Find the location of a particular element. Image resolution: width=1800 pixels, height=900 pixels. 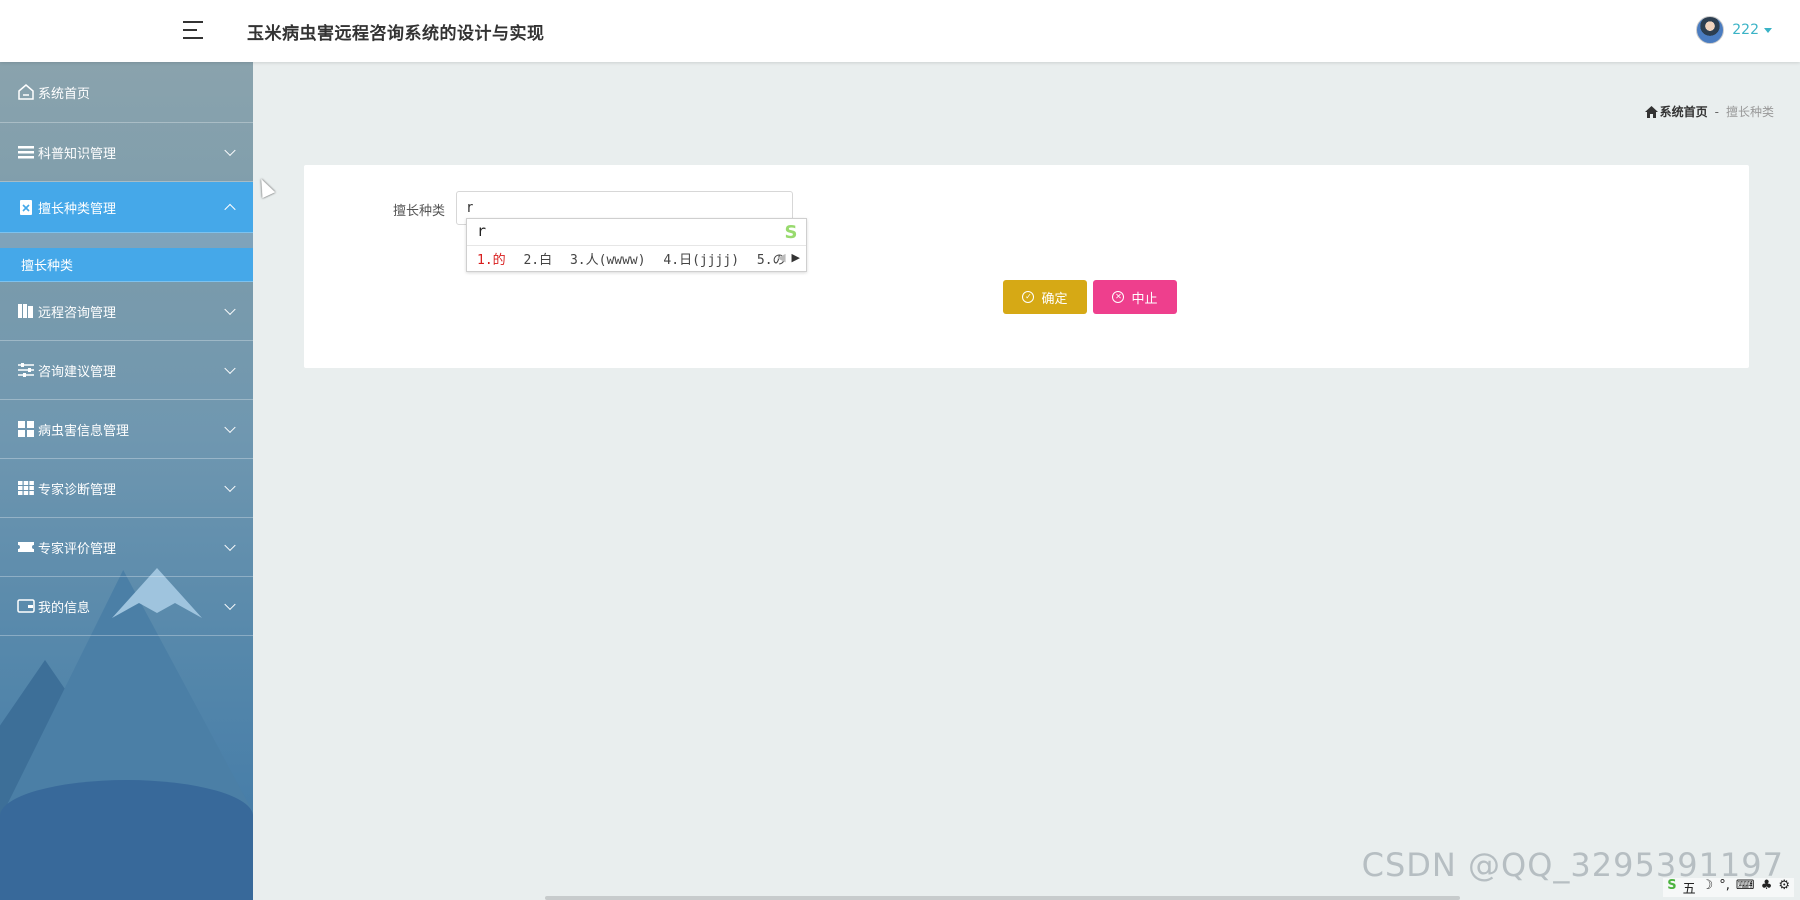

close-circle-icon: ✕ is located at coordinates (1118, 297).